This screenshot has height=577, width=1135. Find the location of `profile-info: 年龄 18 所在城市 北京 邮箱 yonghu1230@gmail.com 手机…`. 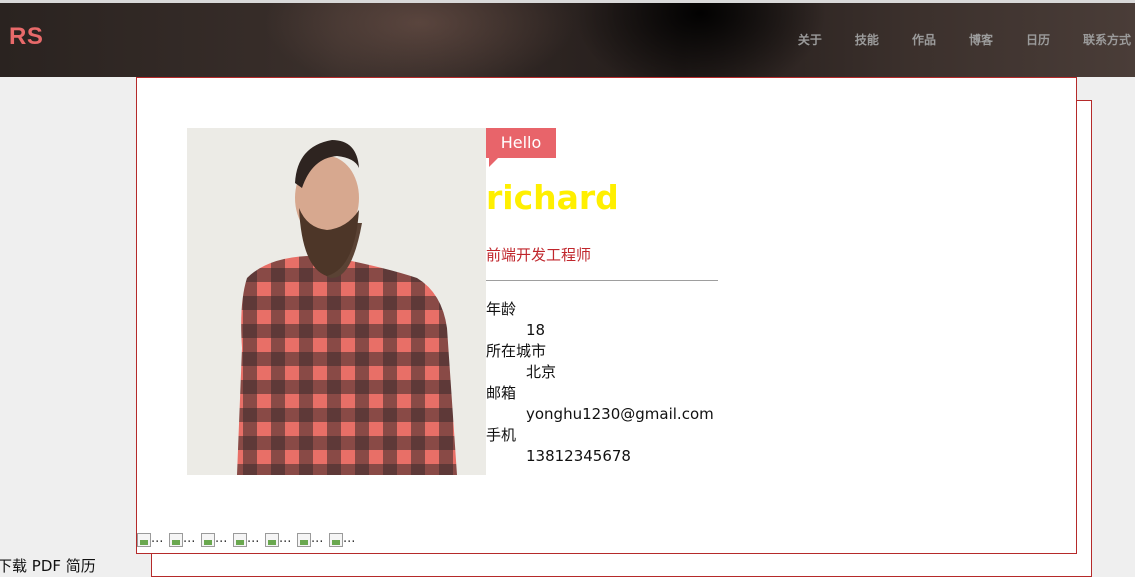

profile-info: 年龄 18 所在城市 北京 邮箱 yonghu1230@gmail.com 手机… is located at coordinates (600, 383).